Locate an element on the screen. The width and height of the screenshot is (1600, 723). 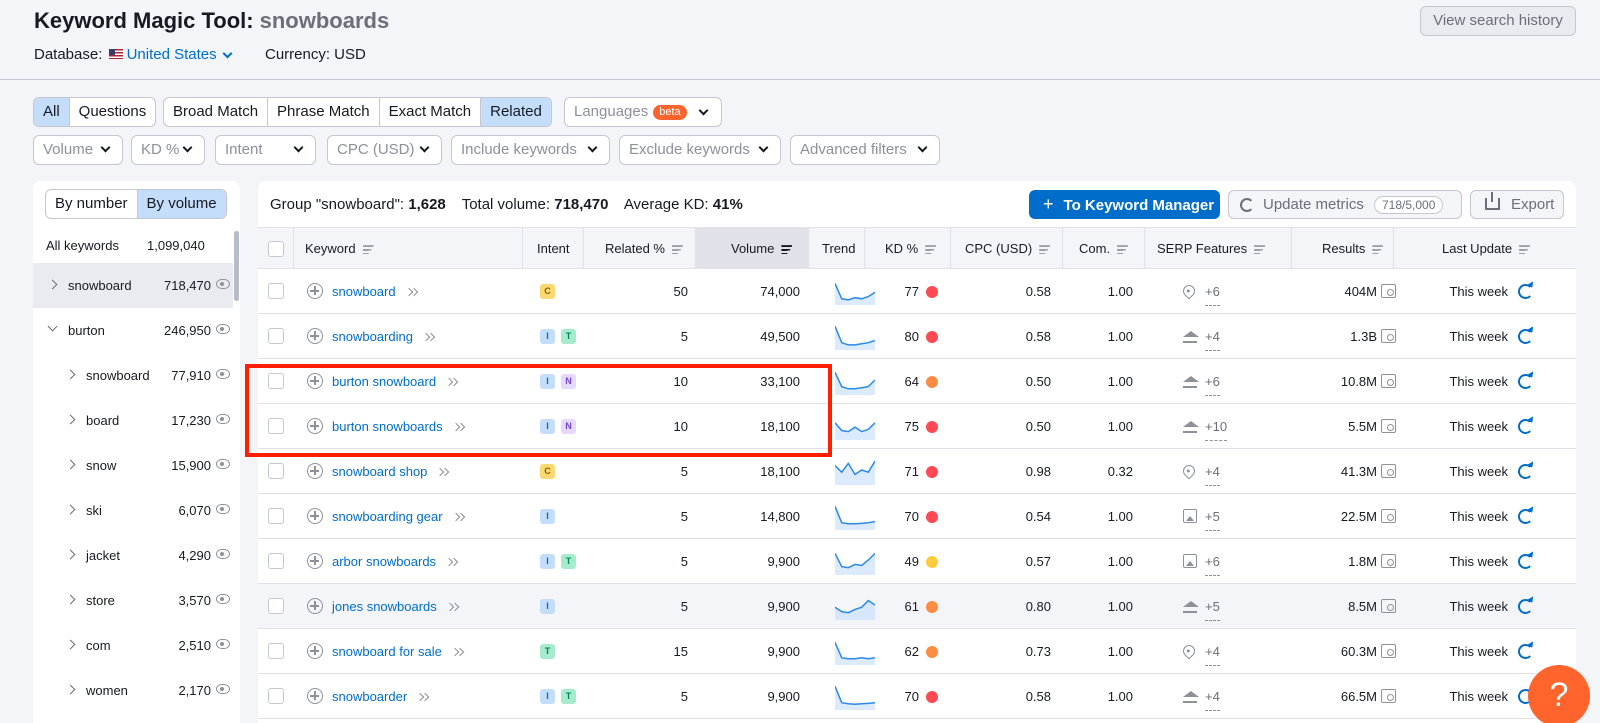
group-item: snowboard 718,470 is located at coordinates (133, 285).